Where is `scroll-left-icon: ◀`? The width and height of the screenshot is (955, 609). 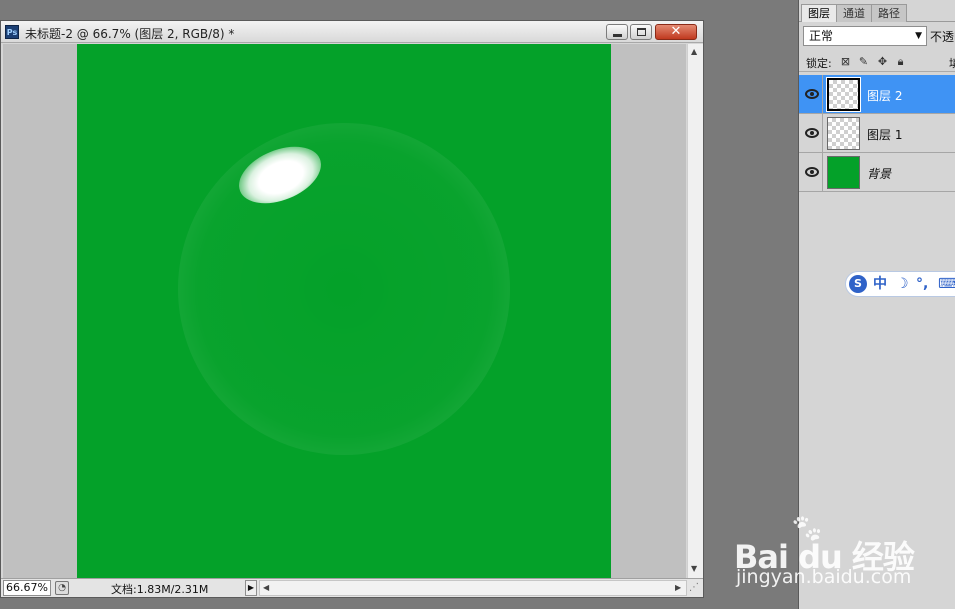
scroll-left-icon: ◀ is located at coordinates (266, 587).